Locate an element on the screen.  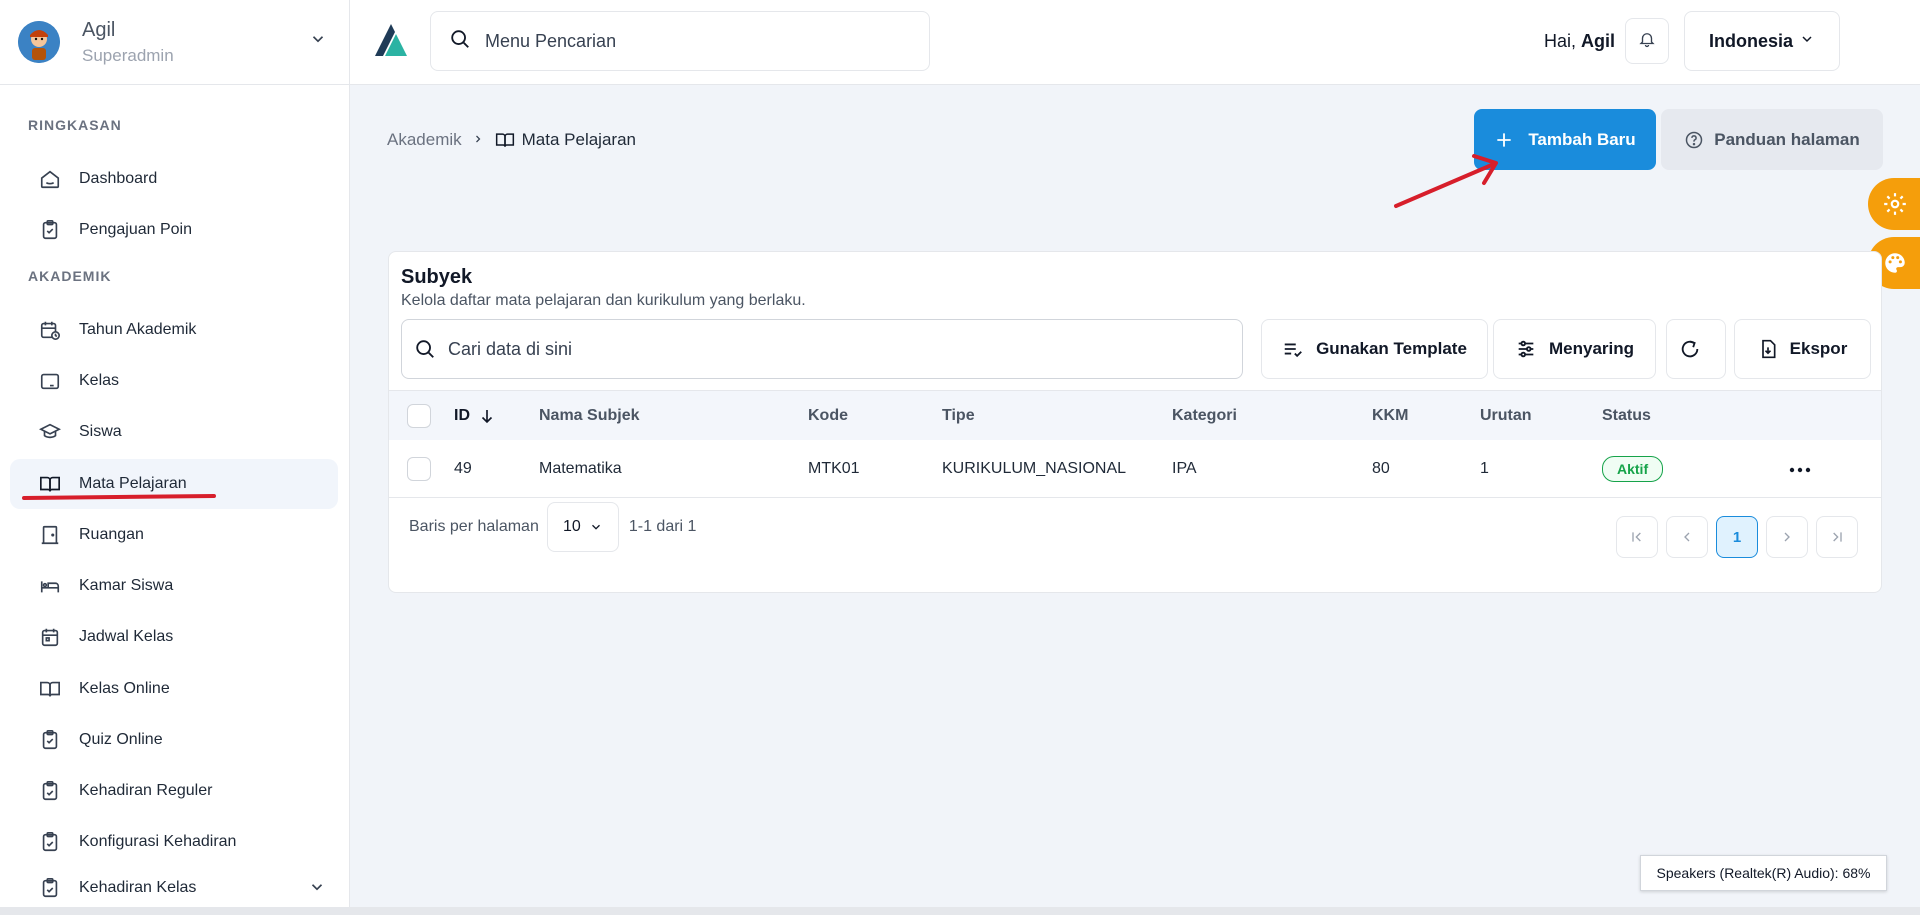
breadcrumb-current: Mata Pelajaran is located at coordinates (565, 140).